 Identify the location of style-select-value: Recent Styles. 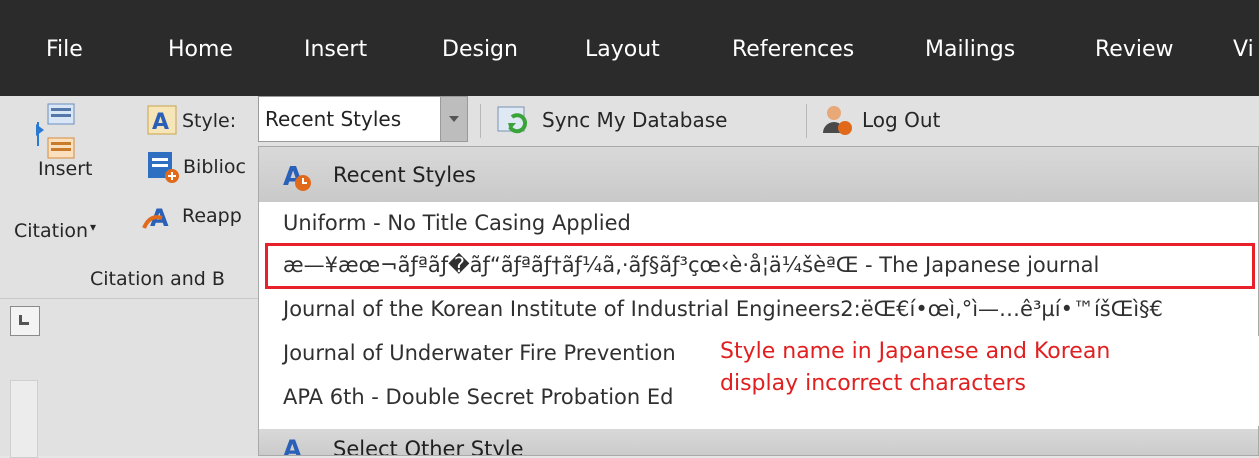
(333, 119).